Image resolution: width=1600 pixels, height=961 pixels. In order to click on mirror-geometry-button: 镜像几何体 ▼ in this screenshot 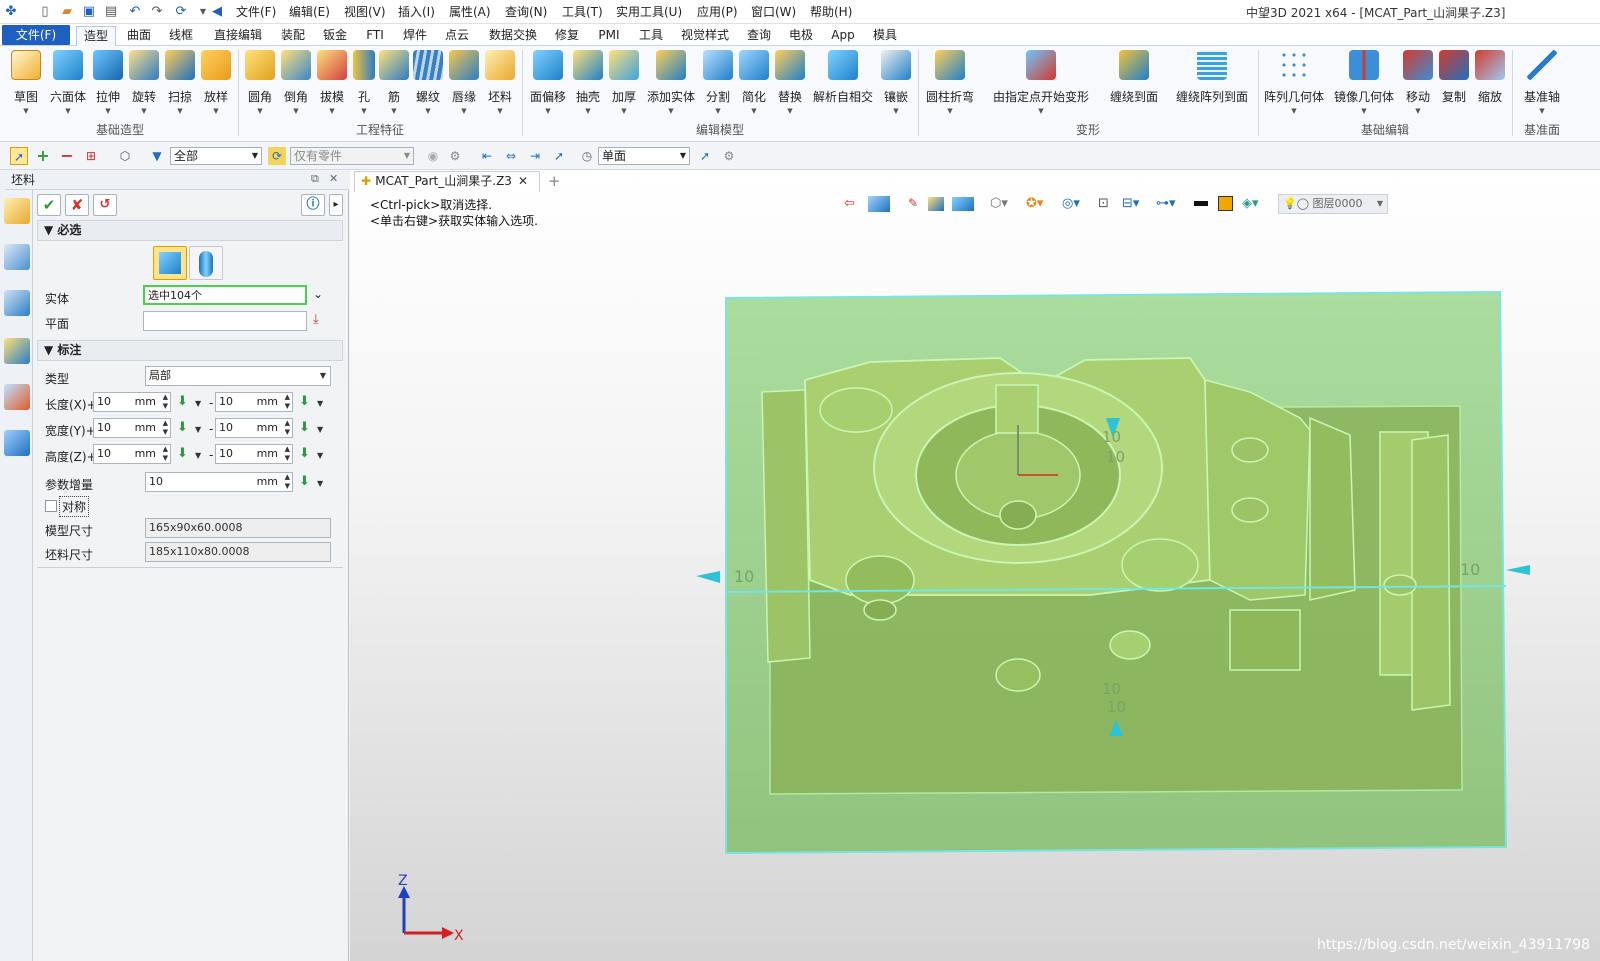, I will do `click(1364, 85)`.